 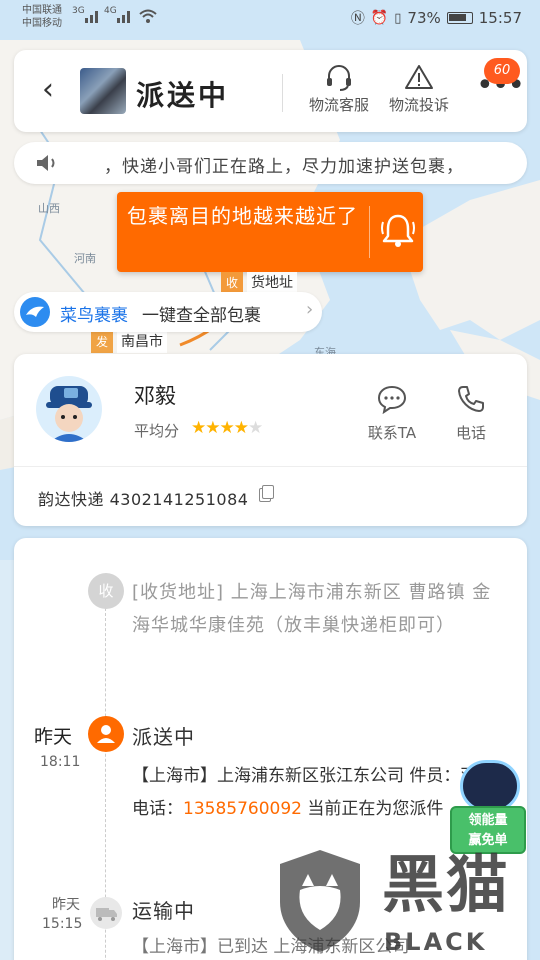 What do you see at coordinates (270, 18) in the screenshot?
I see `status-bar: 中国联通 中国移动 3G 4G Ⓝ ⏰ ▯ 73% 15:57` at bounding box center [270, 18].